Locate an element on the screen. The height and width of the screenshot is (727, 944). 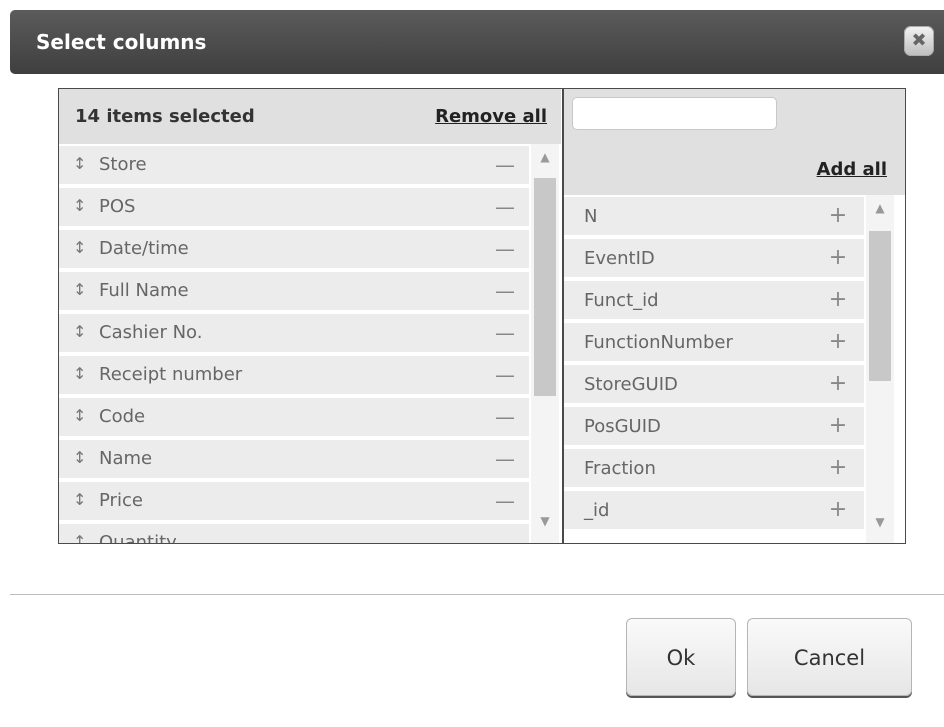
available-item-label: Fraction is located at coordinates (620, 468).